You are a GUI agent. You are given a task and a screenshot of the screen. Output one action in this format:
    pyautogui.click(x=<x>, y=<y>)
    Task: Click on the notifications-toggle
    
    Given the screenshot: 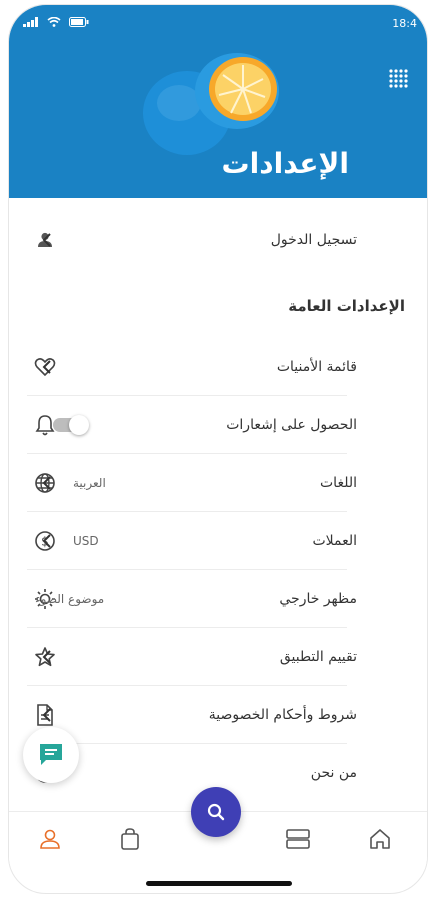 What is the action you would take?
    pyautogui.click(x=71, y=425)
    